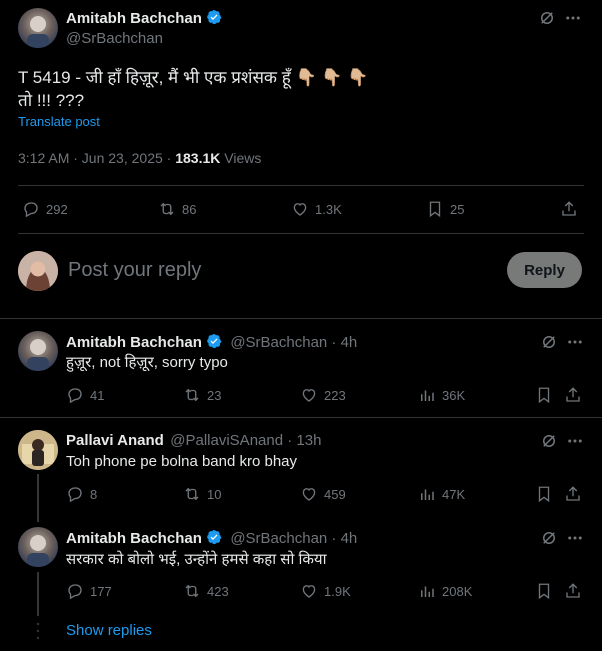 Image resolution: width=602 pixels, height=651 pixels. What do you see at coordinates (177, 209) in the screenshot?
I see `repost-button: 86` at bounding box center [177, 209].